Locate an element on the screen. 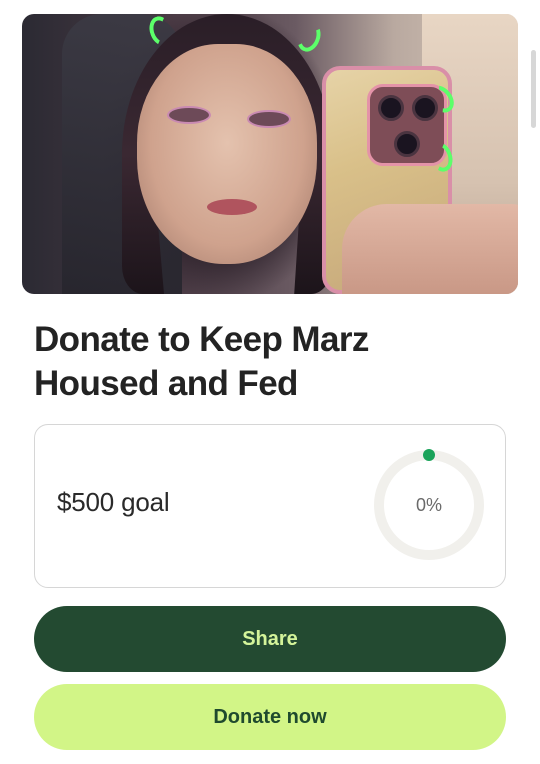  photo-right-eye is located at coordinates (269, 119).